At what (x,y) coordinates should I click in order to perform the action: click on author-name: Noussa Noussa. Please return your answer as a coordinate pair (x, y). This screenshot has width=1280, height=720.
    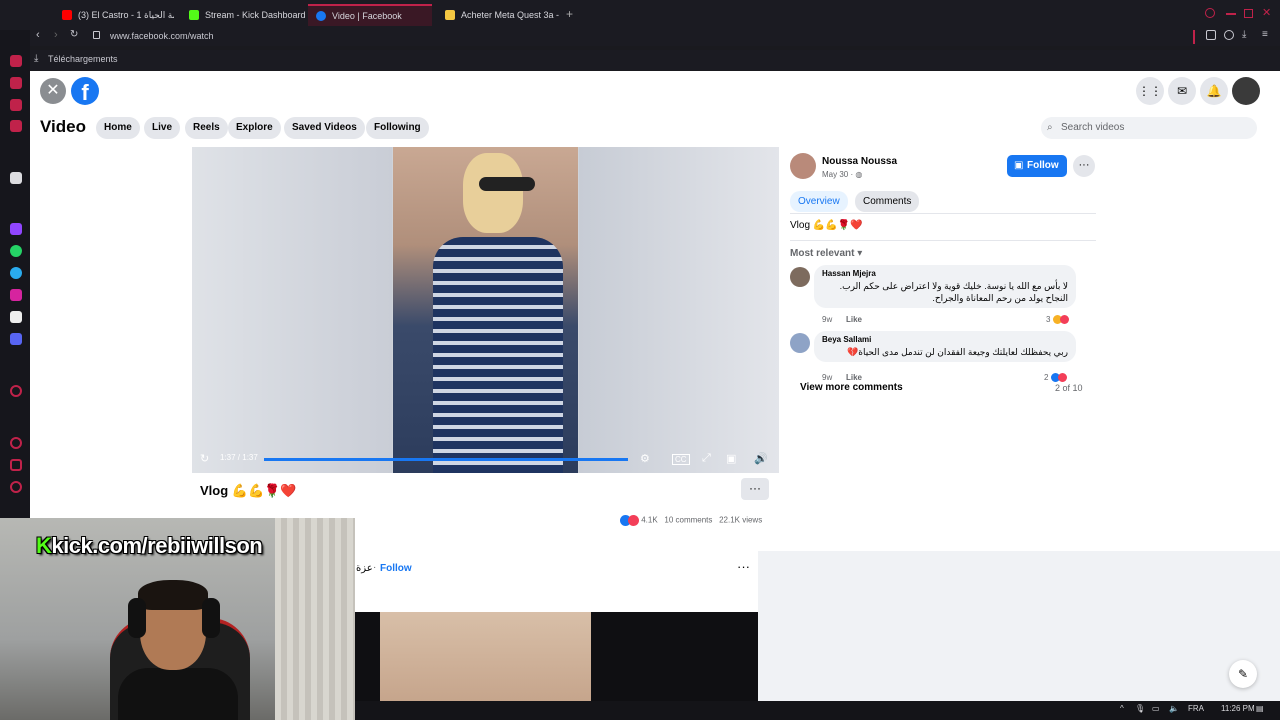
    Looking at the image, I should click on (859, 161).